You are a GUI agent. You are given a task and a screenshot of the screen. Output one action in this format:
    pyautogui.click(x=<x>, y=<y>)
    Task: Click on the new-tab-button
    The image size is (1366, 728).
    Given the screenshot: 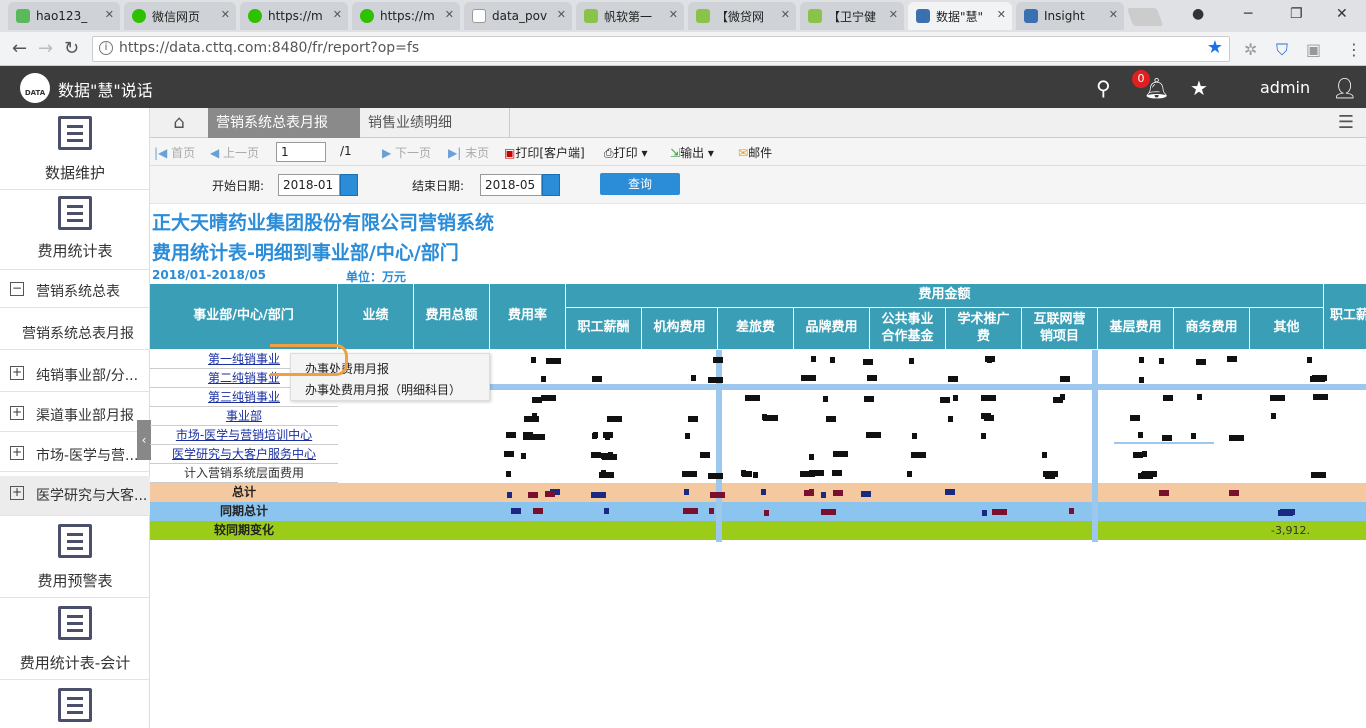 What is the action you would take?
    pyautogui.click(x=1145, y=17)
    